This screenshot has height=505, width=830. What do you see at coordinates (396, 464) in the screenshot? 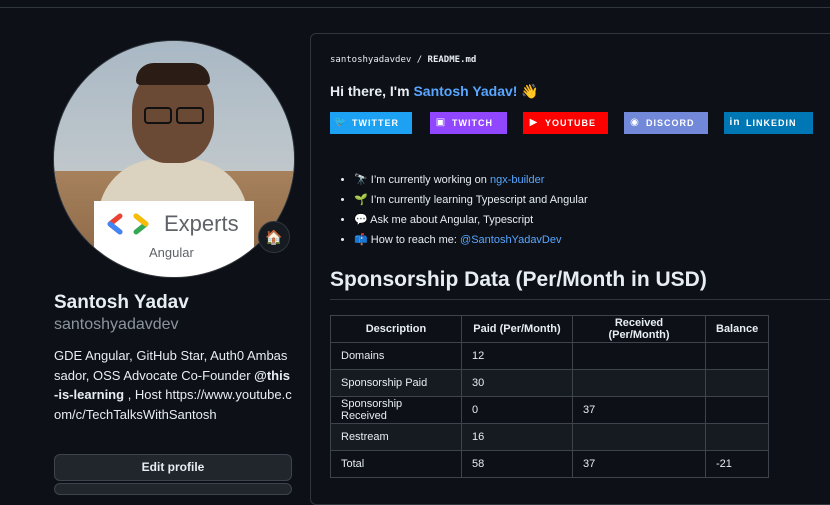
I see `table-cell: Total` at bounding box center [396, 464].